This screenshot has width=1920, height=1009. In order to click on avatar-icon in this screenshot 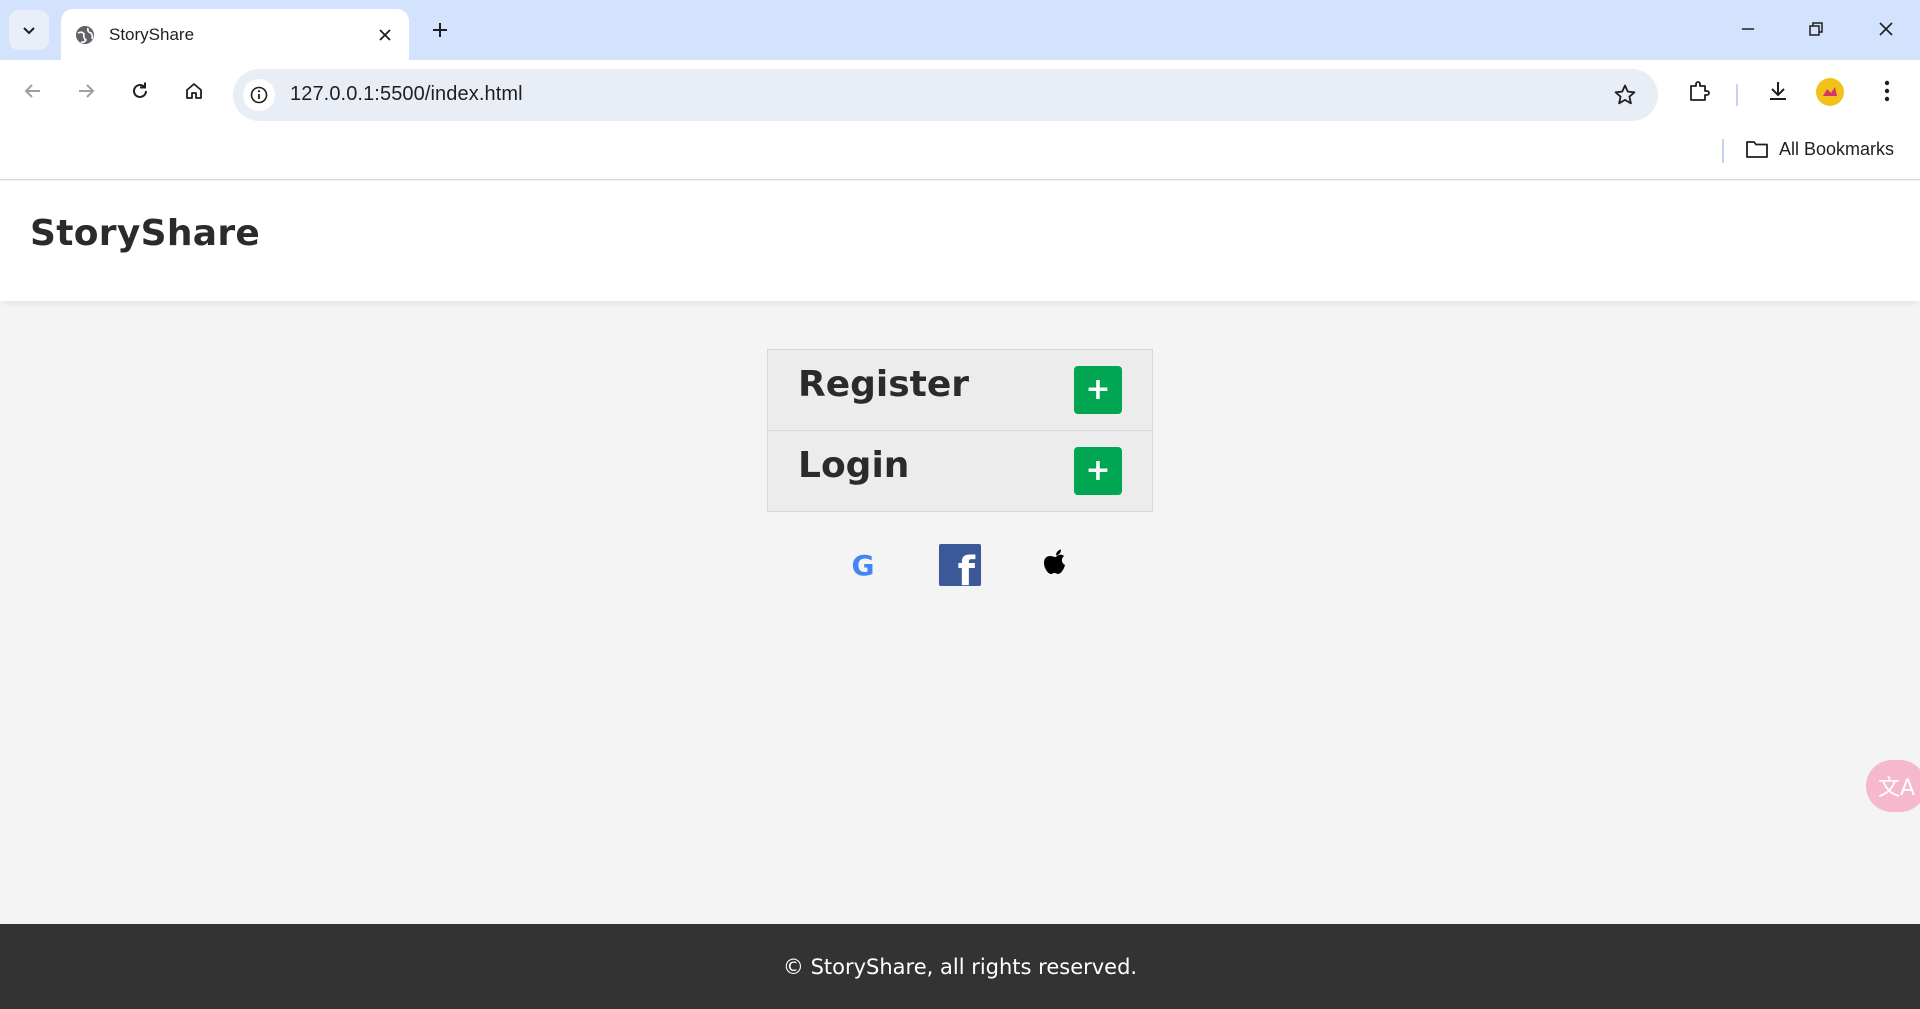, I will do `click(1830, 91)`.